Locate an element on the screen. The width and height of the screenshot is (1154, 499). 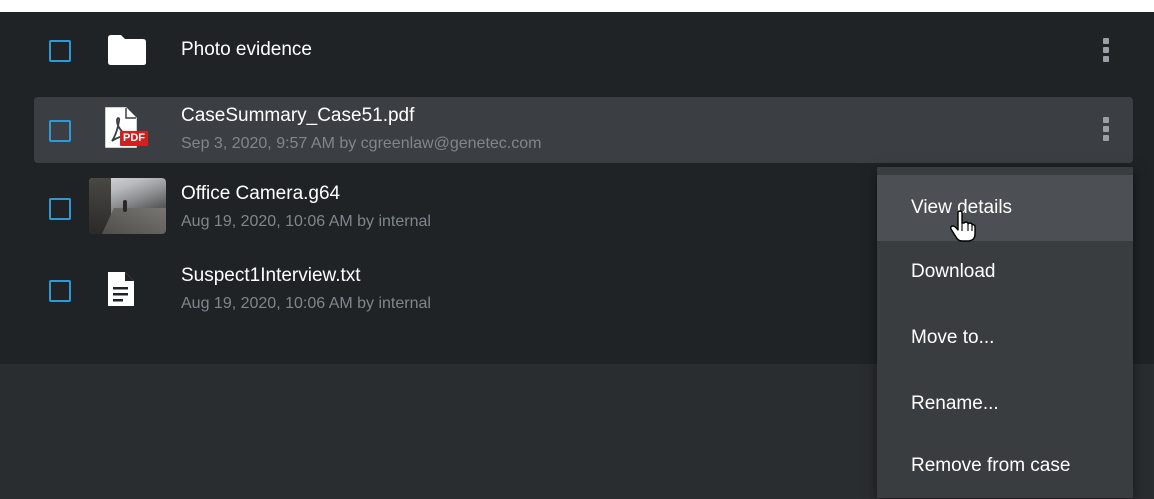
hand-pointer-cursor is located at coordinates (963, 228).